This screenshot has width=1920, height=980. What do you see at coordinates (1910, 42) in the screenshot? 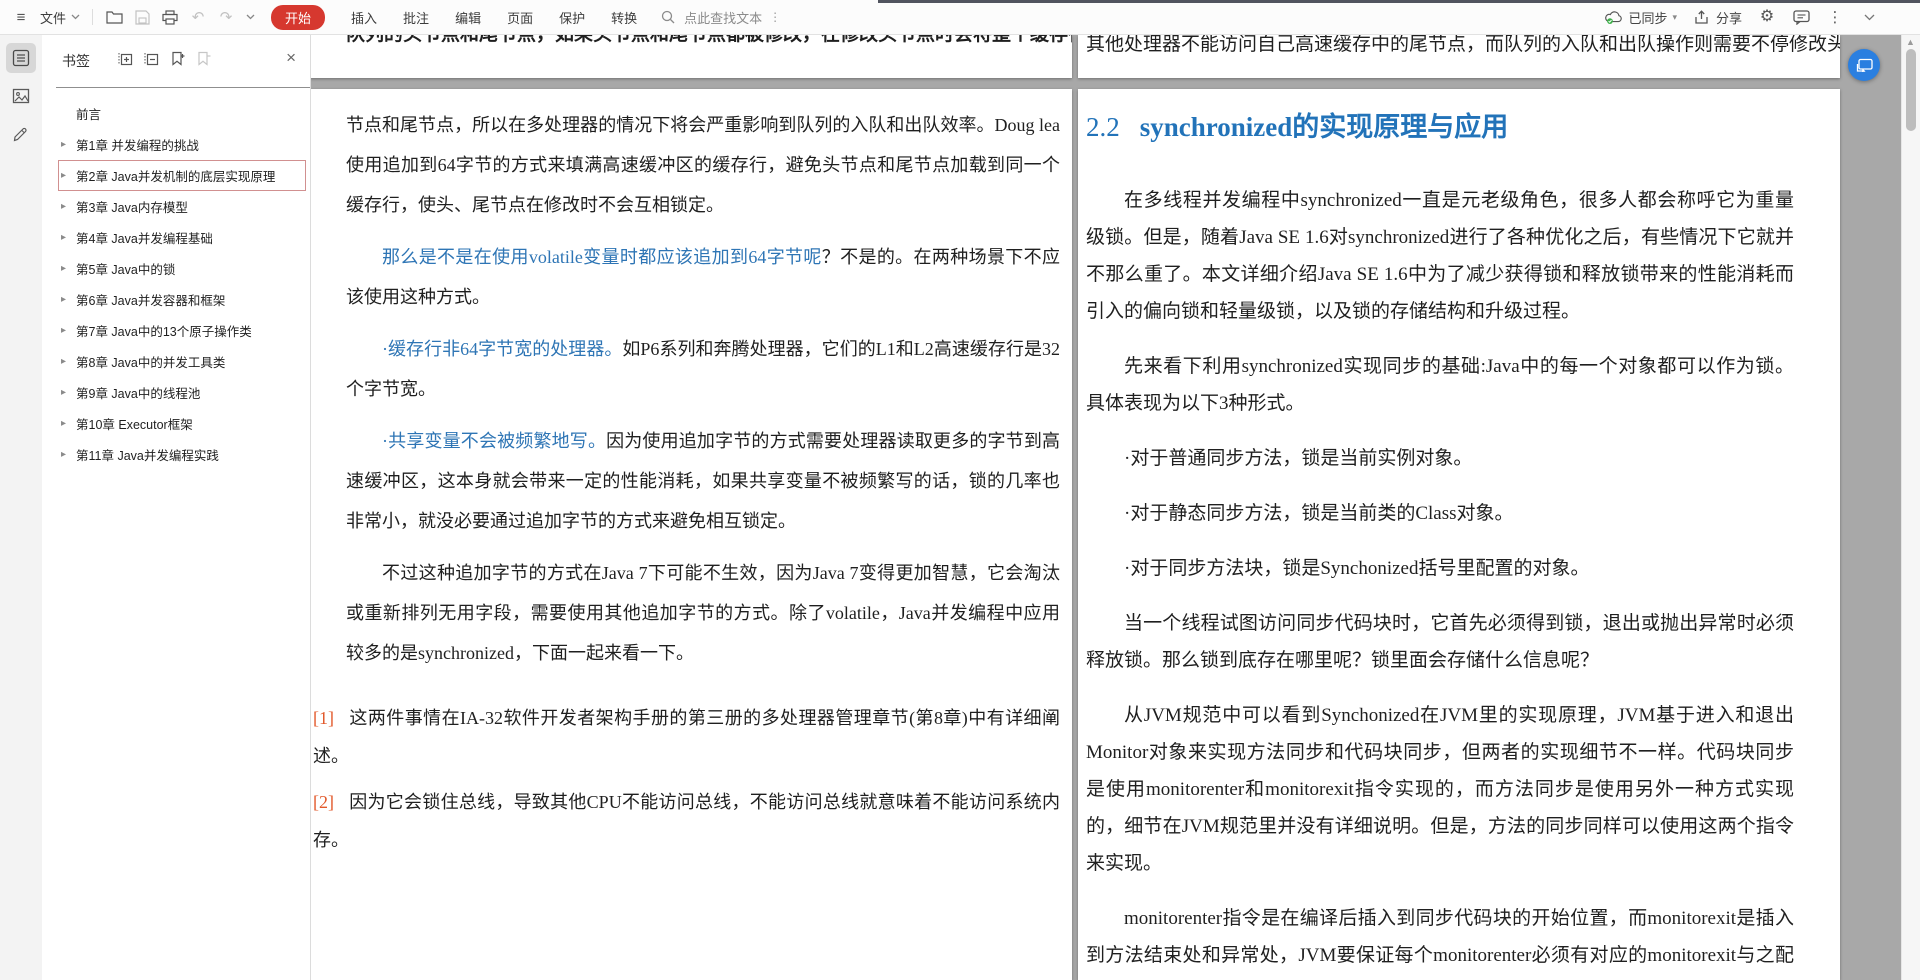
I see `scrollbar-up-arrow: ▲` at bounding box center [1910, 42].